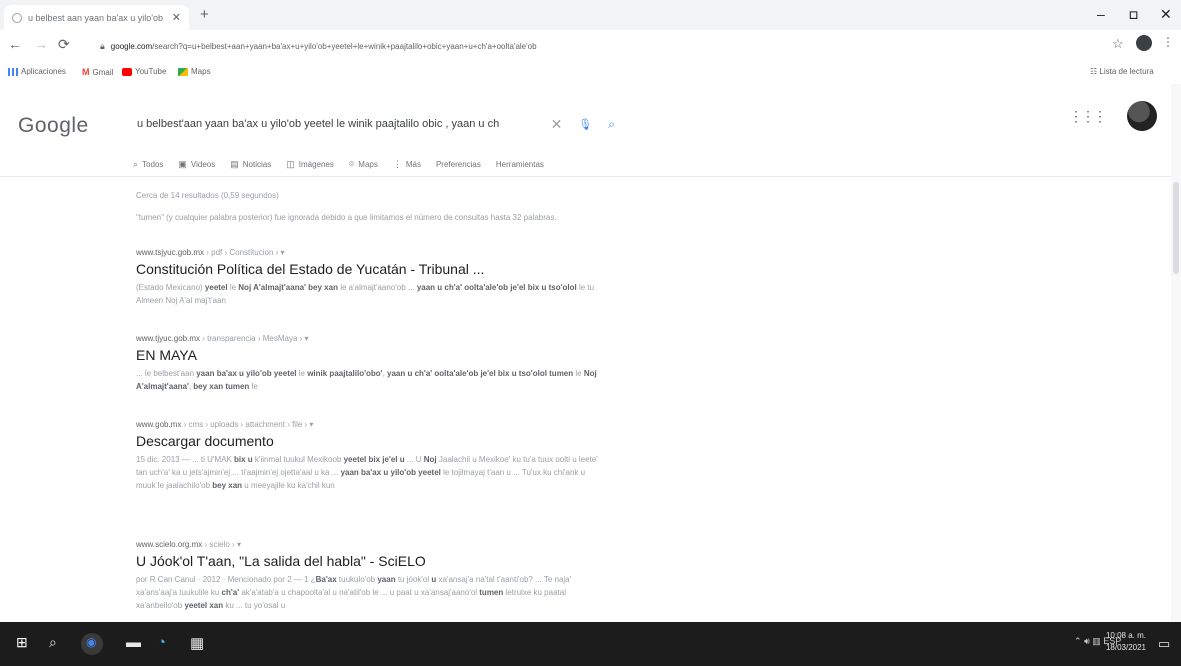  What do you see at coordinates (201, 71) in the screenshot?
I see `bookmark-label: Maps` at bounding box center [201, 71].